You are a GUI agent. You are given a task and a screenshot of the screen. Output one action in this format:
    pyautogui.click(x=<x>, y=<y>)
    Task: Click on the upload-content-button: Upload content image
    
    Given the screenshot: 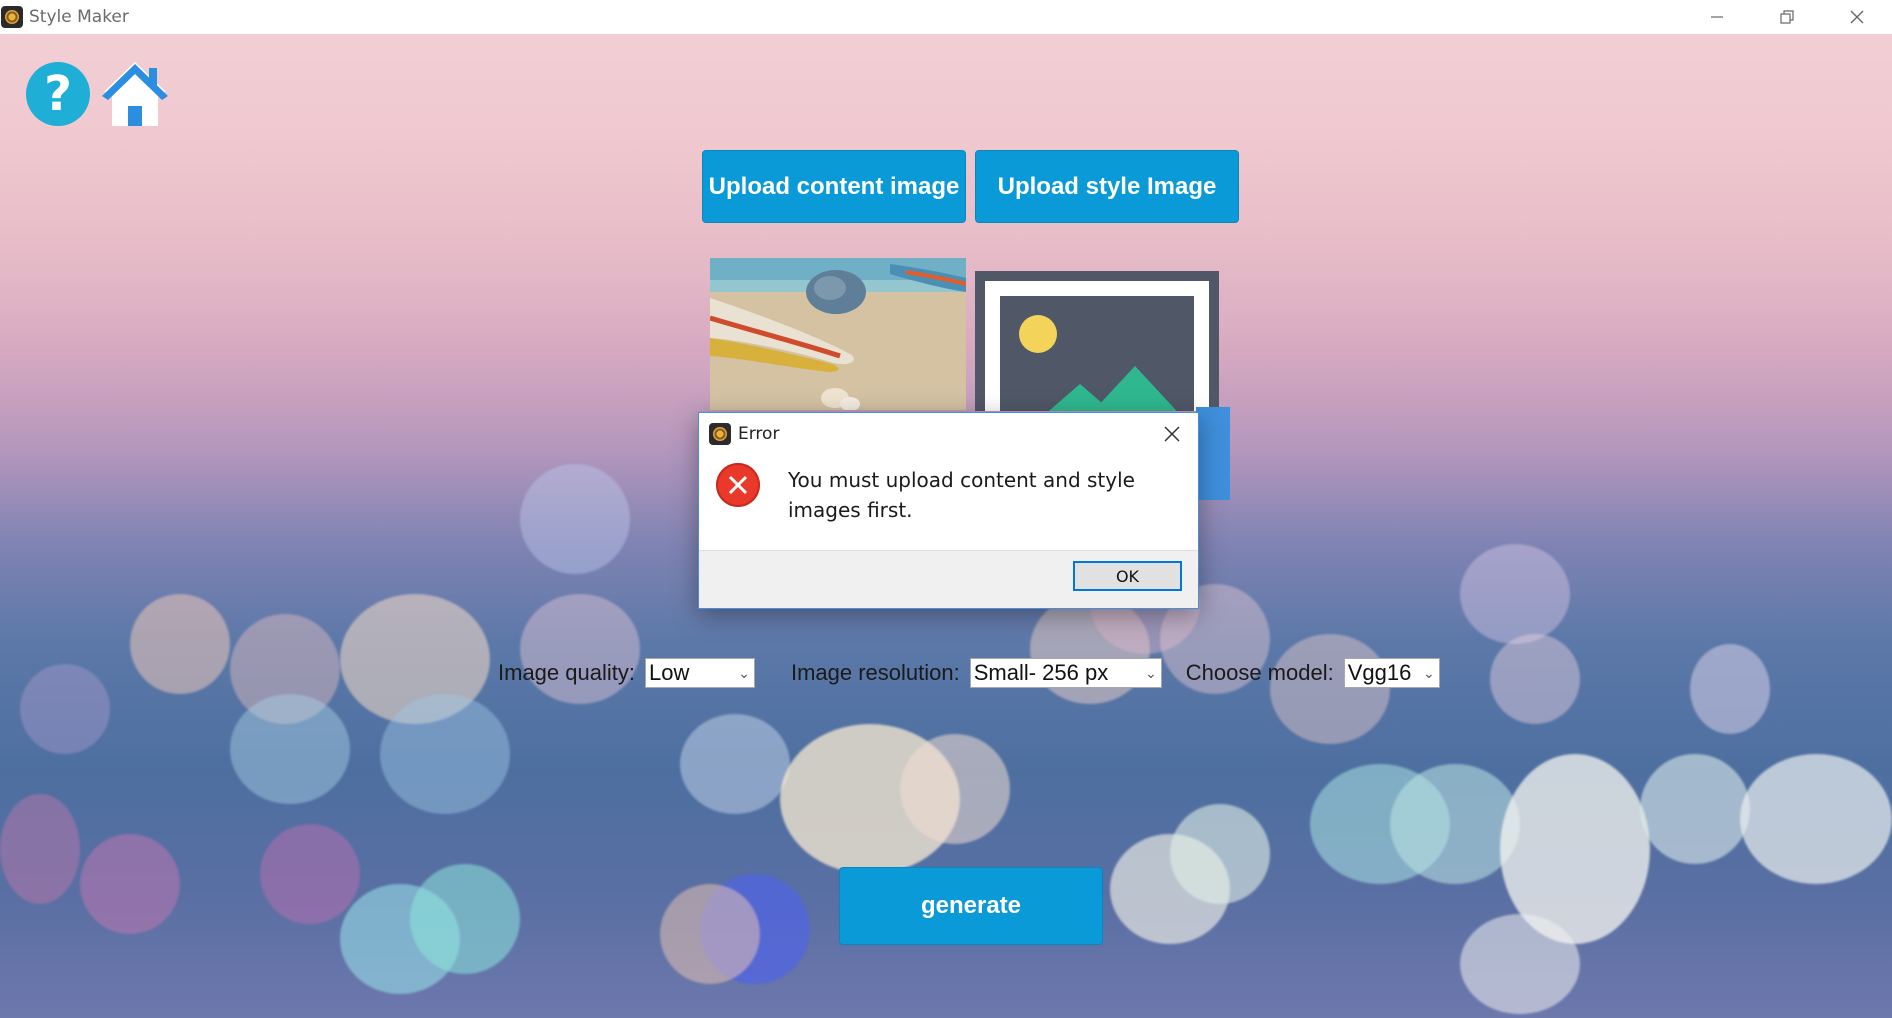 What is the action you would take?
    pyautogui.click(x=834, y=186)
    